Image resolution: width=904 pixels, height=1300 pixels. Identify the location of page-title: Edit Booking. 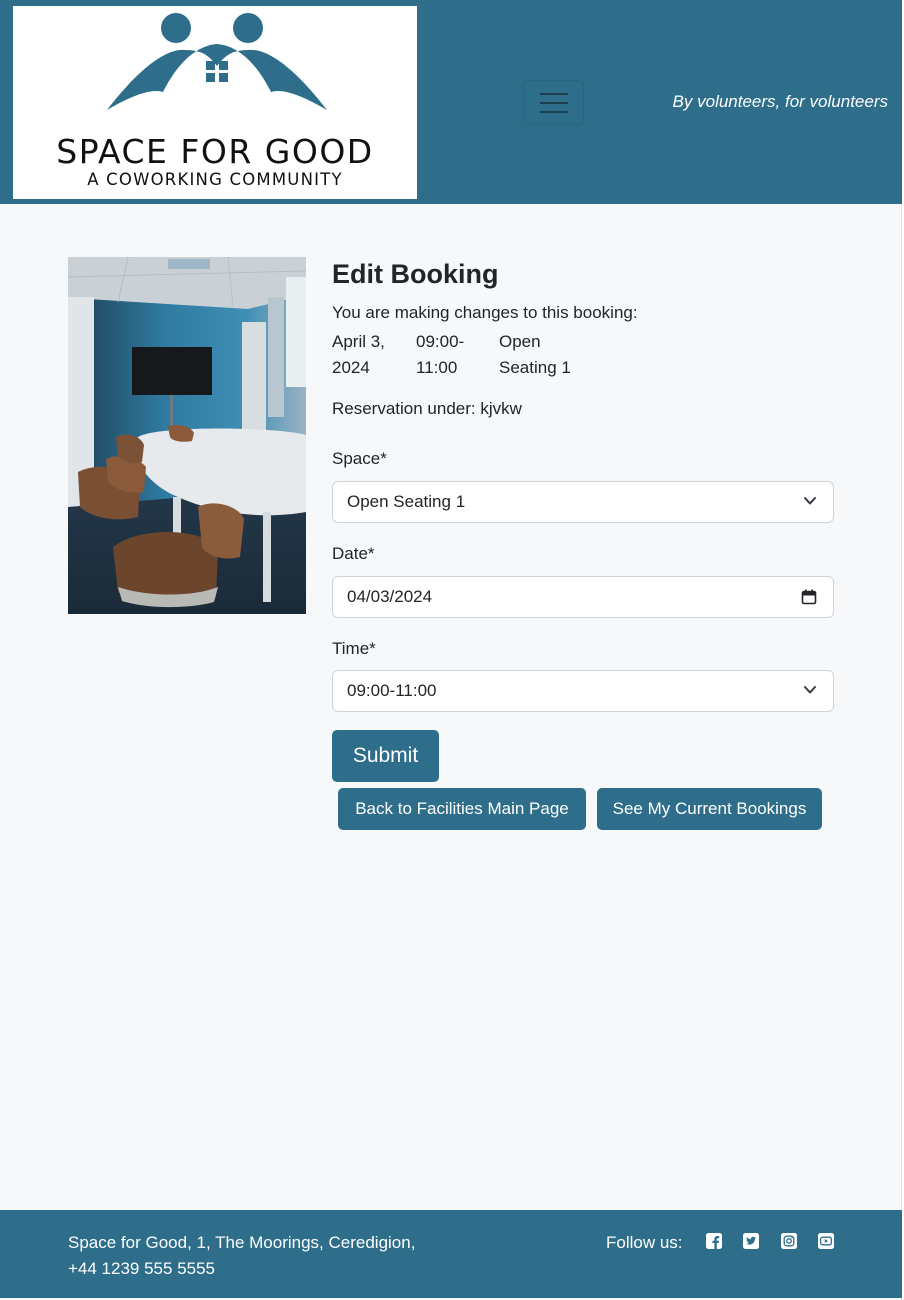
(415, 274).